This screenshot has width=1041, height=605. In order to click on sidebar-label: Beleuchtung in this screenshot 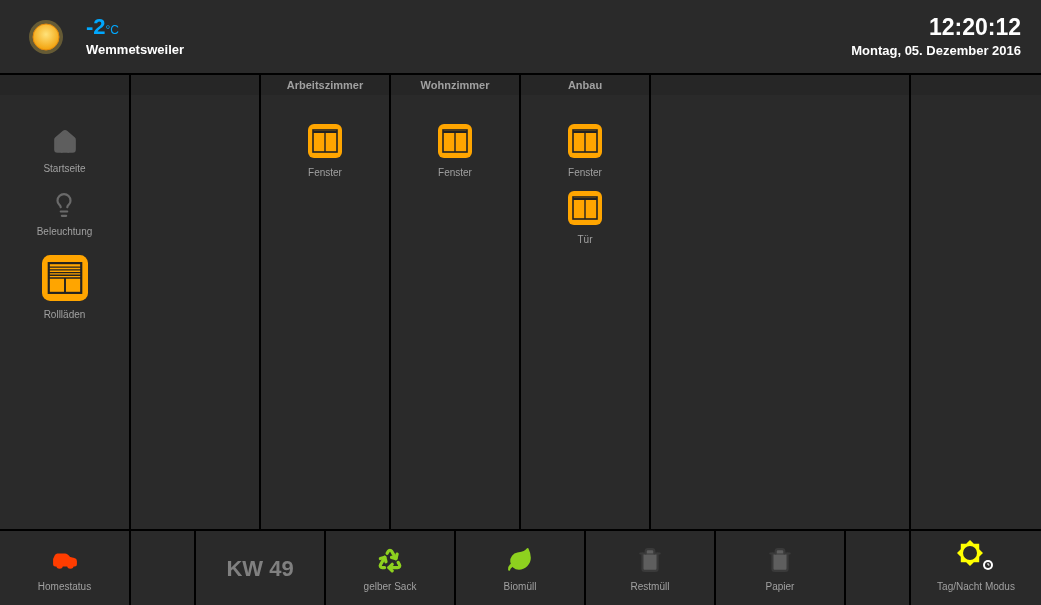, I will do `click(64, 232)`.